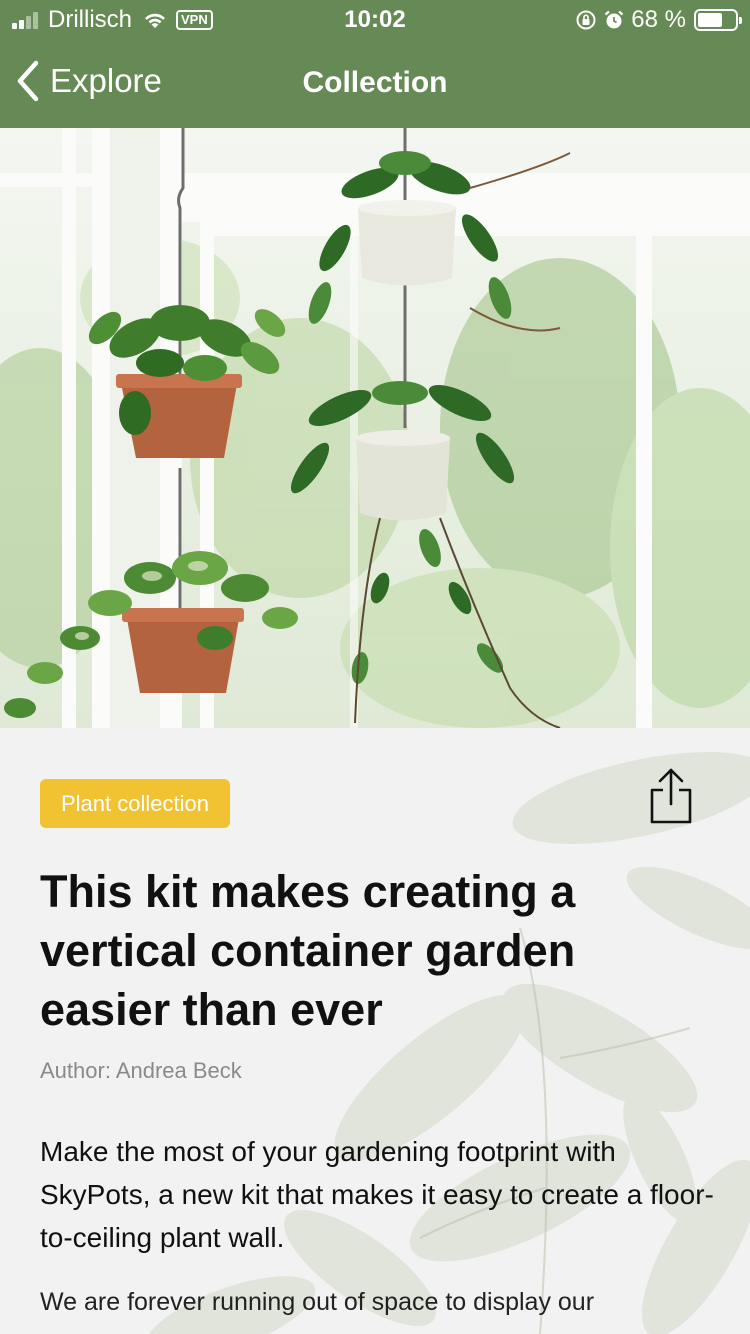 The width and height of the screenshot is (750, 1334). I want to click on page-title: Collection, so click(375, 82).